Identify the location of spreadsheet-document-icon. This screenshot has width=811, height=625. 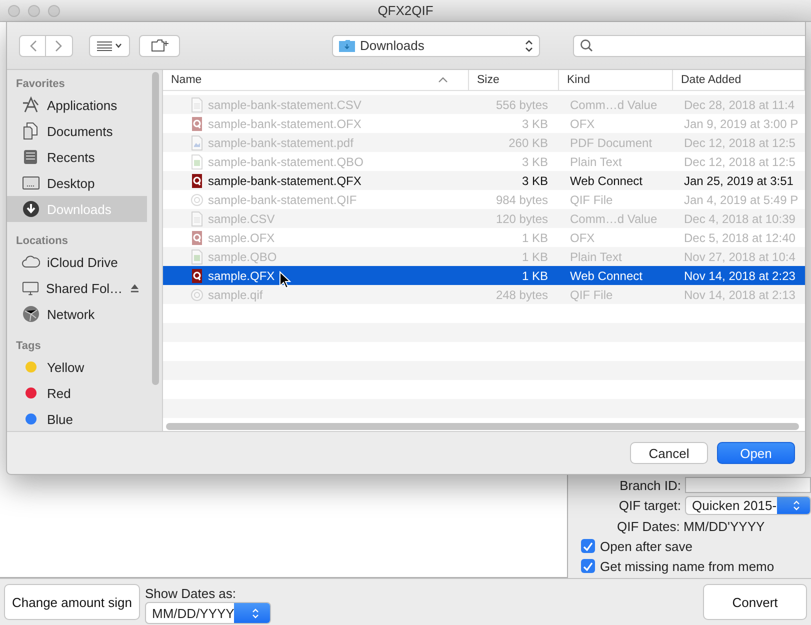
(197, 256).